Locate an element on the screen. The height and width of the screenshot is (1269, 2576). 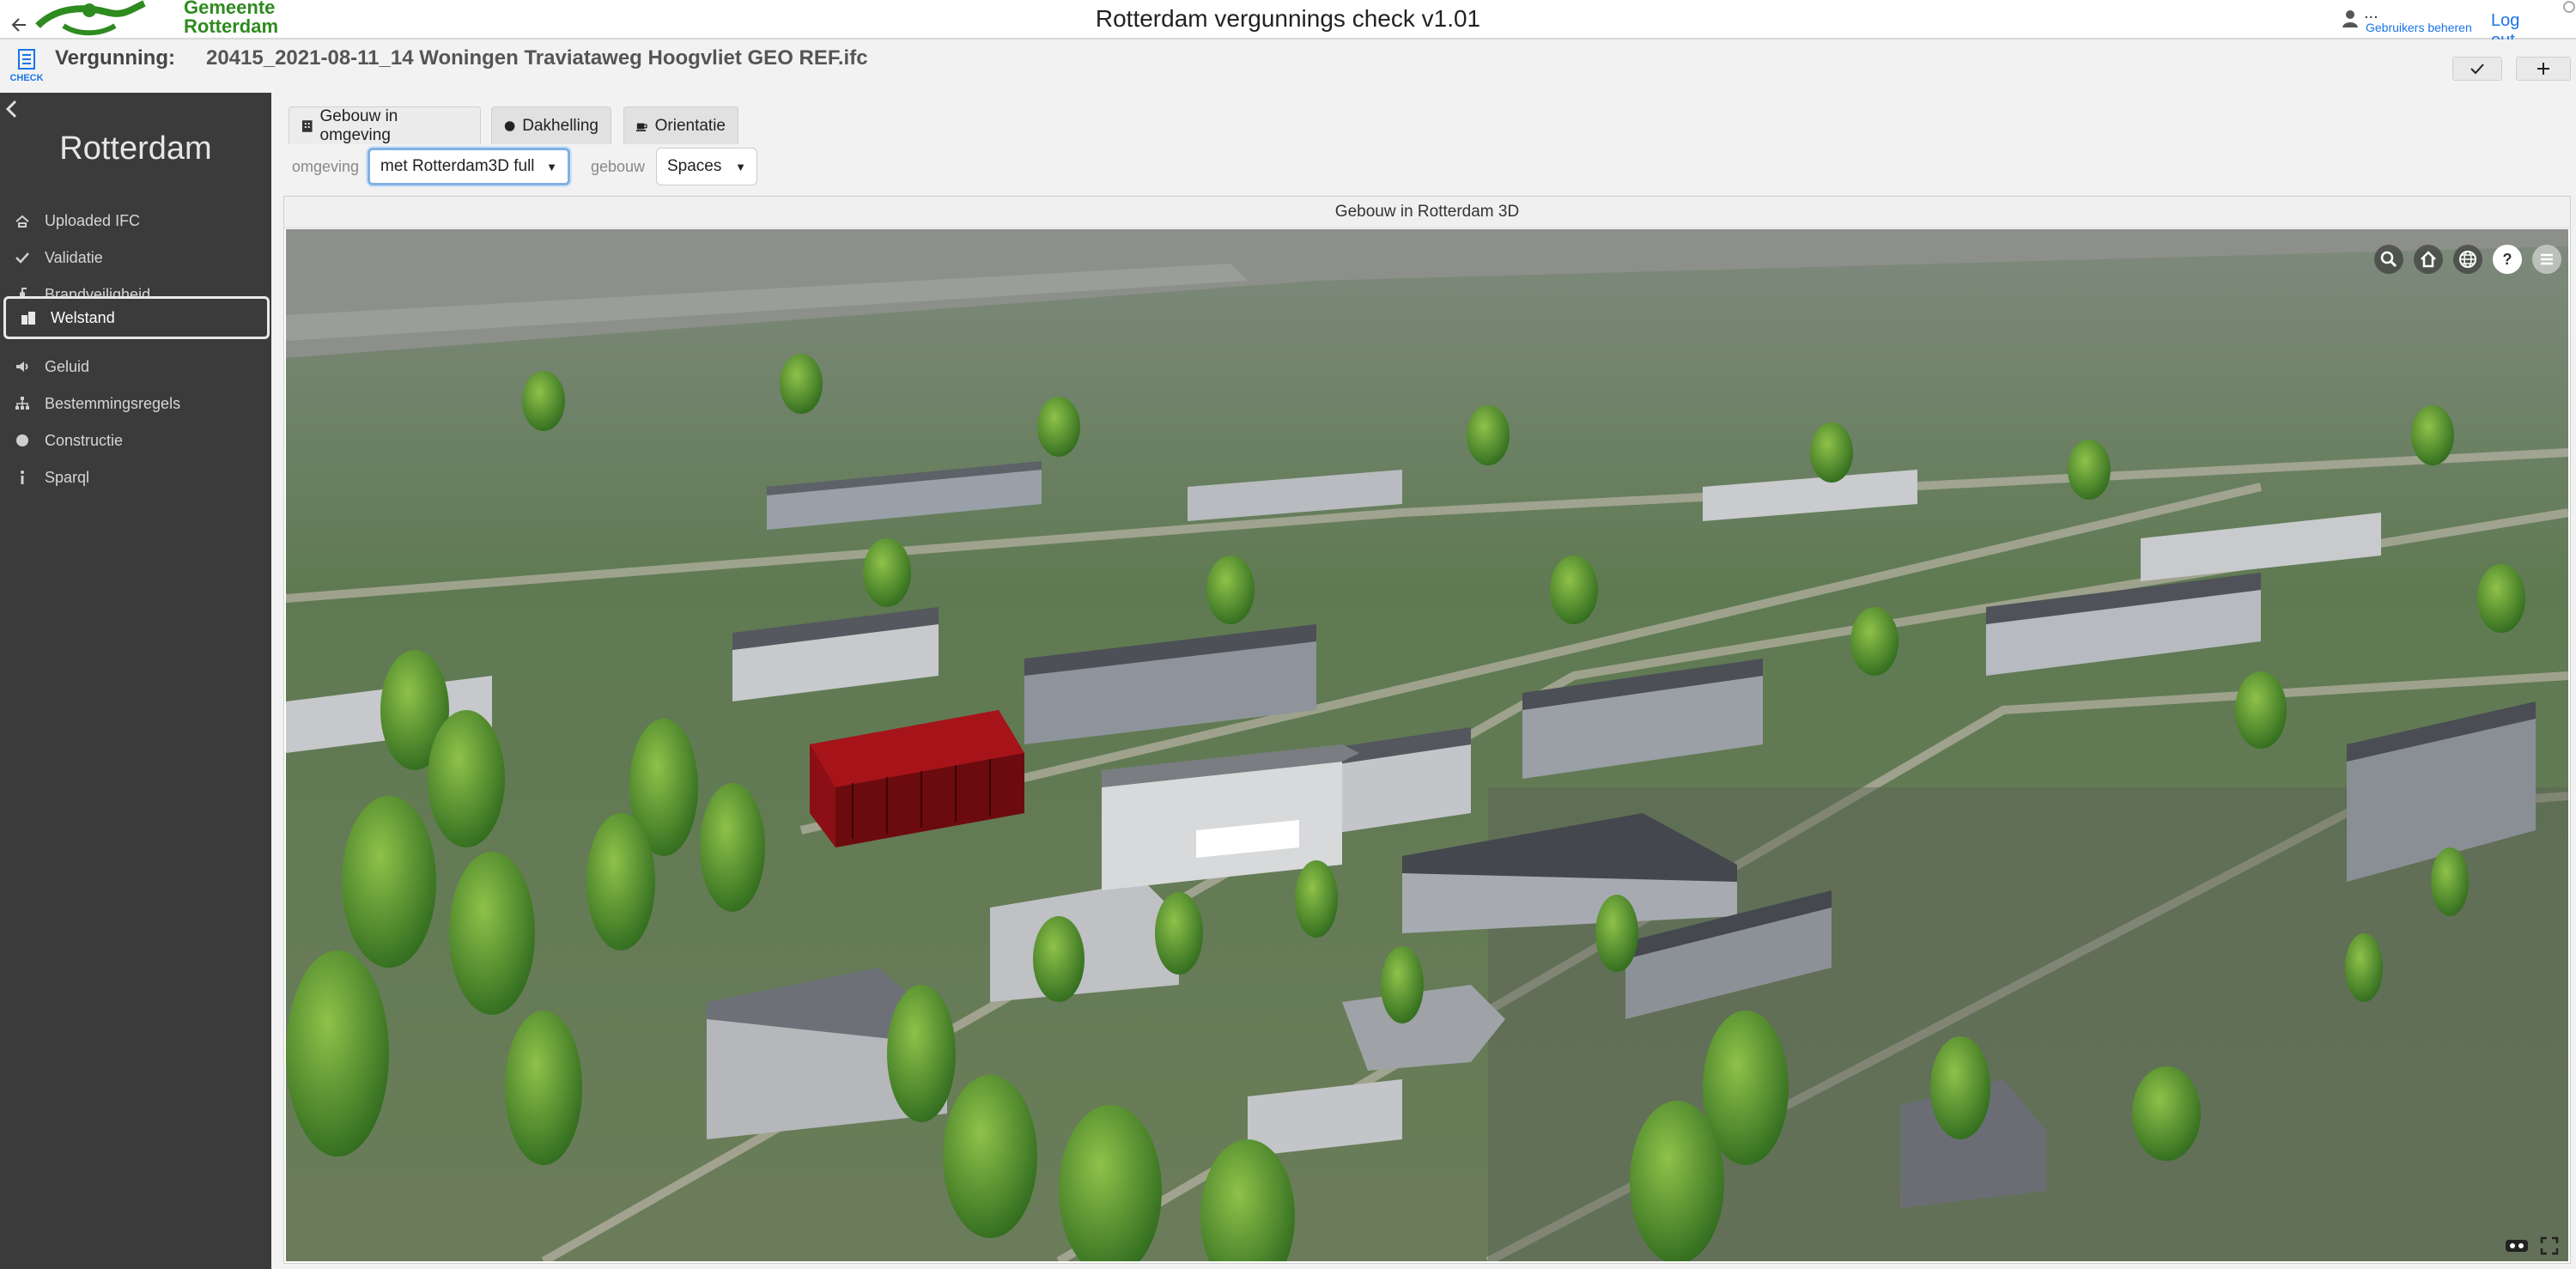
gebouw-label: gebouw is located at coordinates (618, 166).